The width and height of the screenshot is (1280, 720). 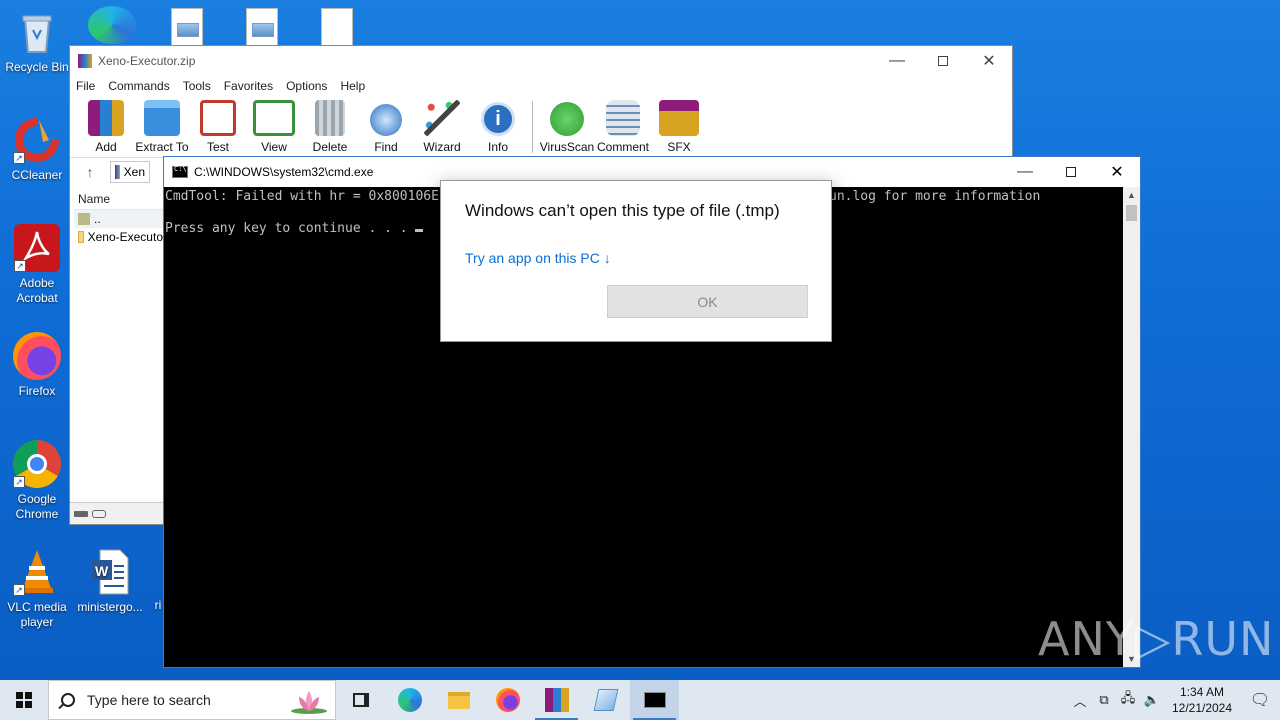 What do you see at coordinates (274, 128) in the screenshot?
I see `toolbar-view-button: View` at bounding box center [274, 128].